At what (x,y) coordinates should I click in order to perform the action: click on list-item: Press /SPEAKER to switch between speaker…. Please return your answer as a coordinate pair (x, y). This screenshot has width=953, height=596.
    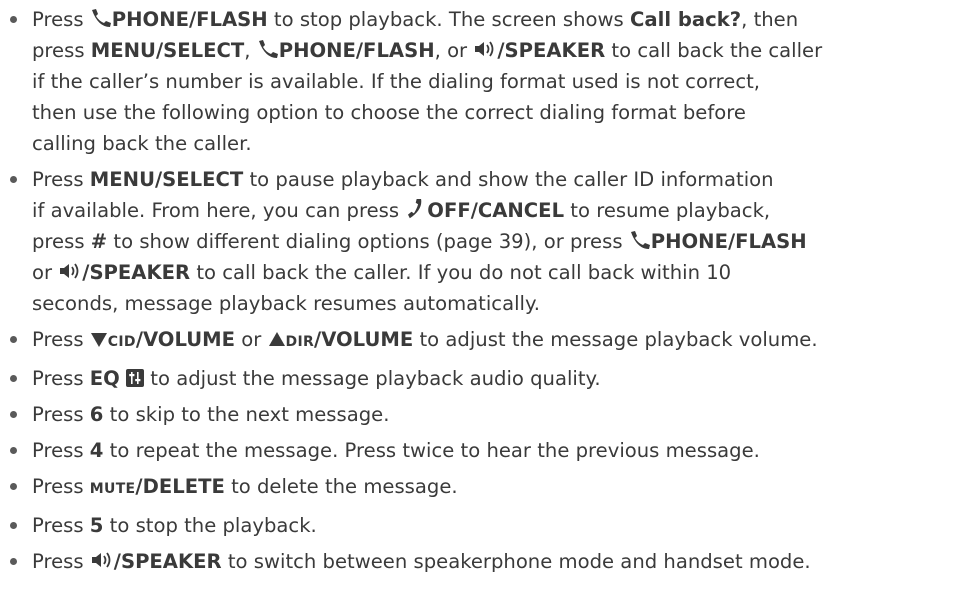
    Looking at the image, I should click on (476, 561).